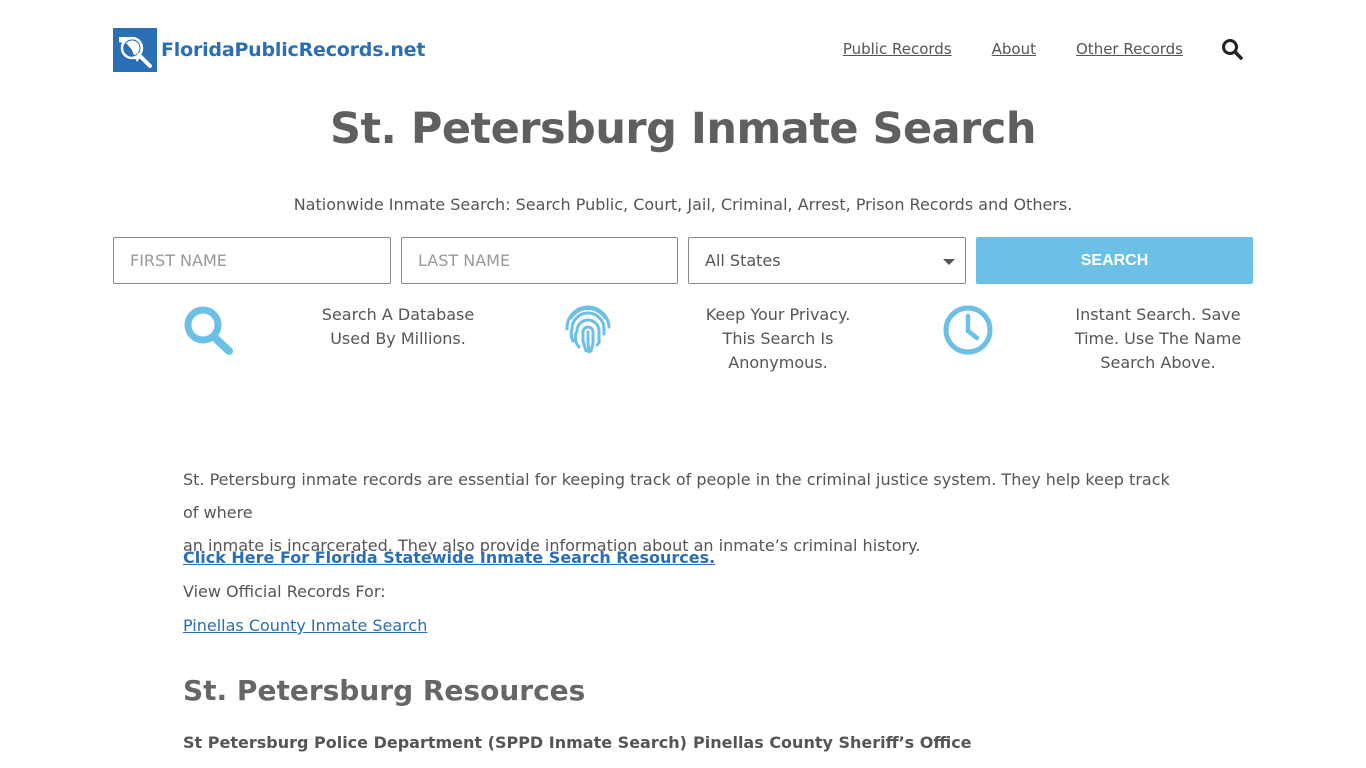 The image size is (1366, 768). I want to click on feature-line: Instant Search. Save, so click(1158, 314).